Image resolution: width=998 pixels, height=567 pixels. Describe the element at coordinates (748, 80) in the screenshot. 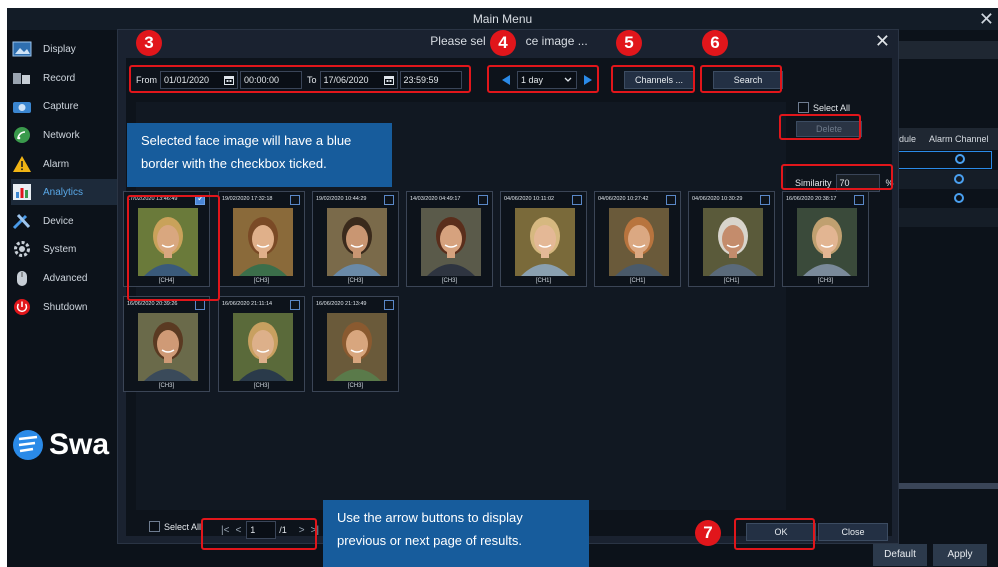

I see `search-button: Search` at that location.